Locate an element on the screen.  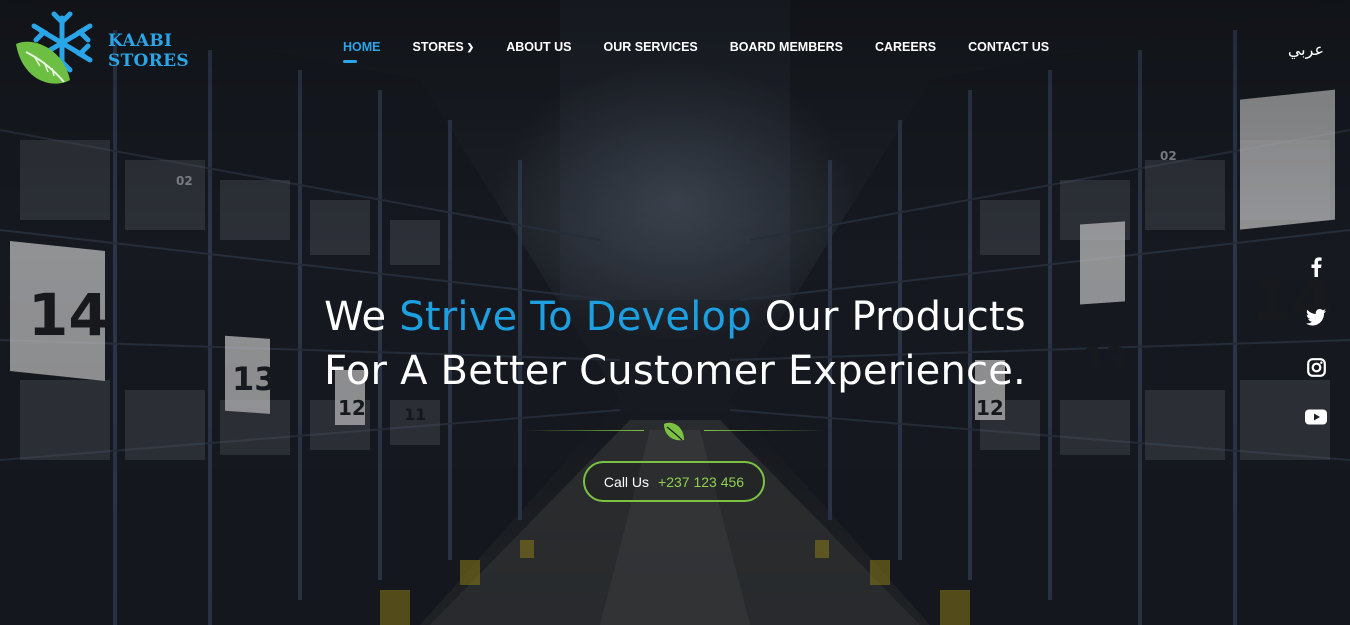
nav-about-us: ABOUT US is located at coordinates (538, 47).